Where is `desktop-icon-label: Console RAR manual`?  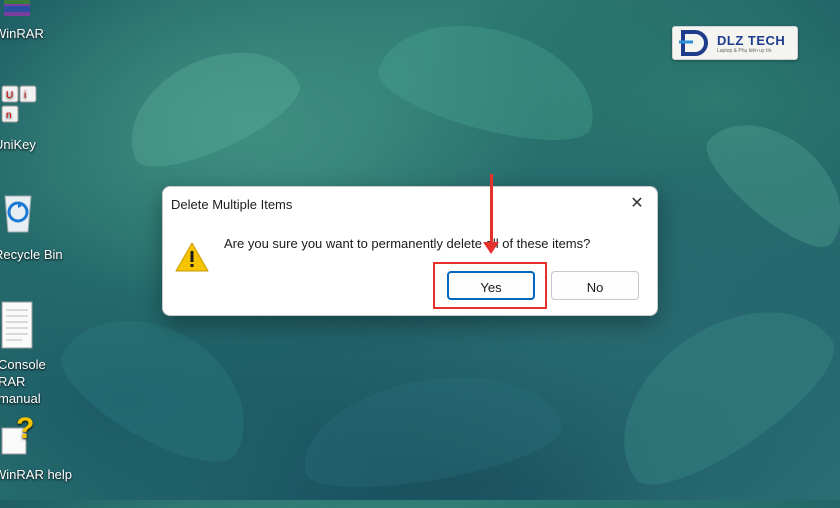
desktop-icon-label: Console RAR manual is located at coordinates (23, 381).